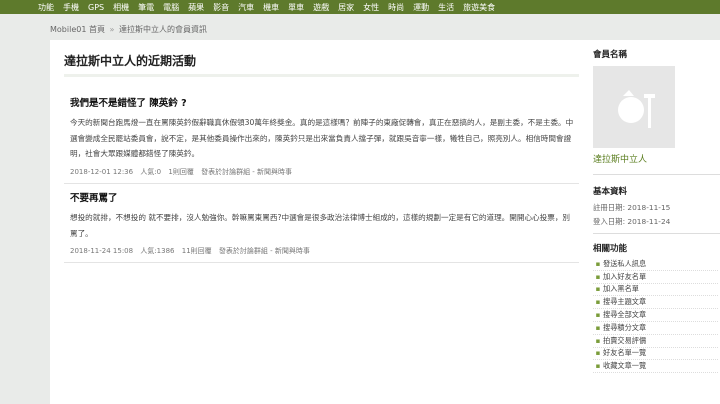 The width and height of the screenshot is (720, 404). I want to click on post-replies: 1則回覆, so click(180, 172).